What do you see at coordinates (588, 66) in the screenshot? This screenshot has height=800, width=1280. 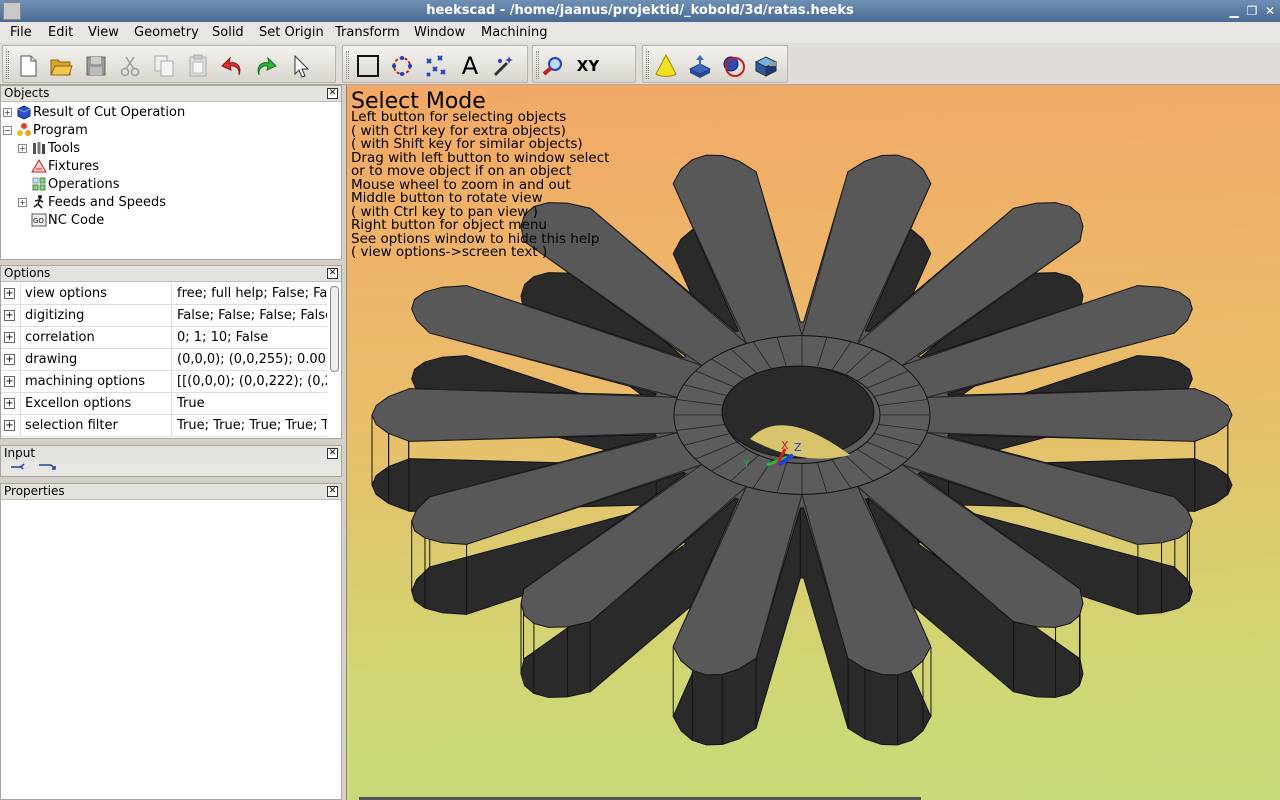 I see `xy-view-icon: XY` at bounding box center [588, 66].